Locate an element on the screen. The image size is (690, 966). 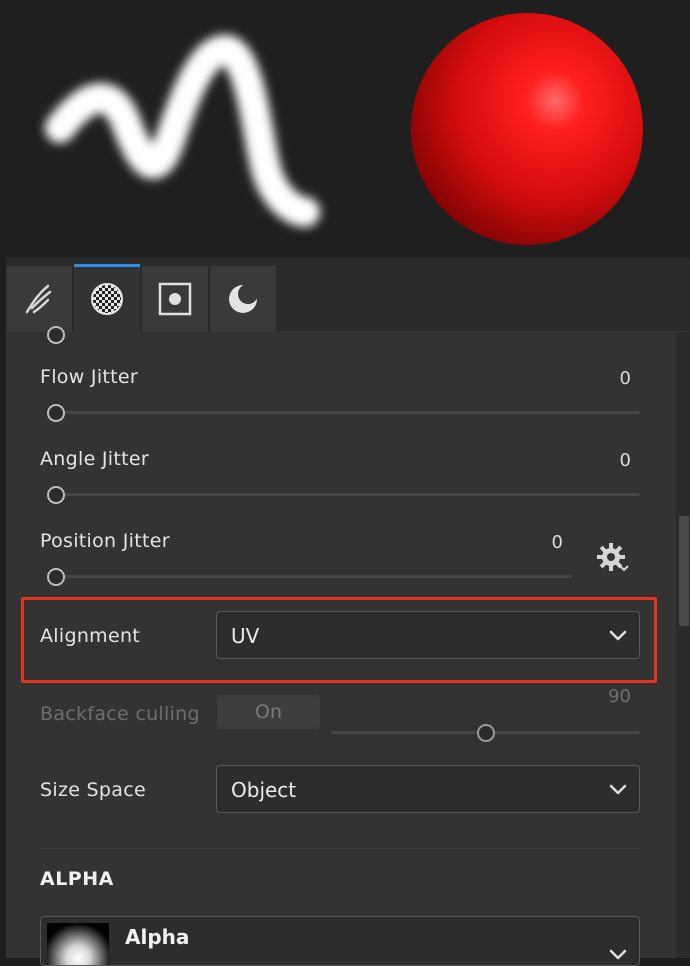
tab-stroke is located at coordinates (39, 299).